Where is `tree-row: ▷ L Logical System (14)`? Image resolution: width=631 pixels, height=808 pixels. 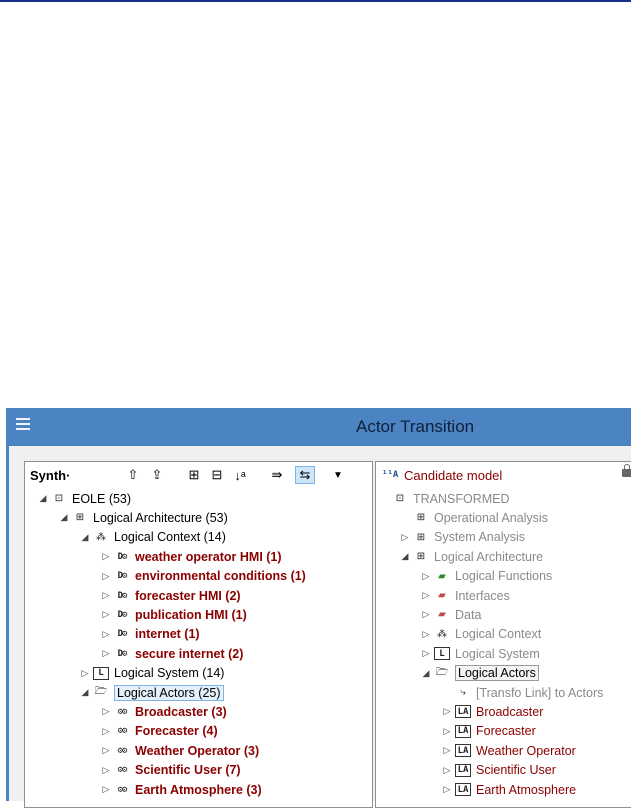
tree-row: ▷ L Logical System (14) is located at coordinates (152, 673).